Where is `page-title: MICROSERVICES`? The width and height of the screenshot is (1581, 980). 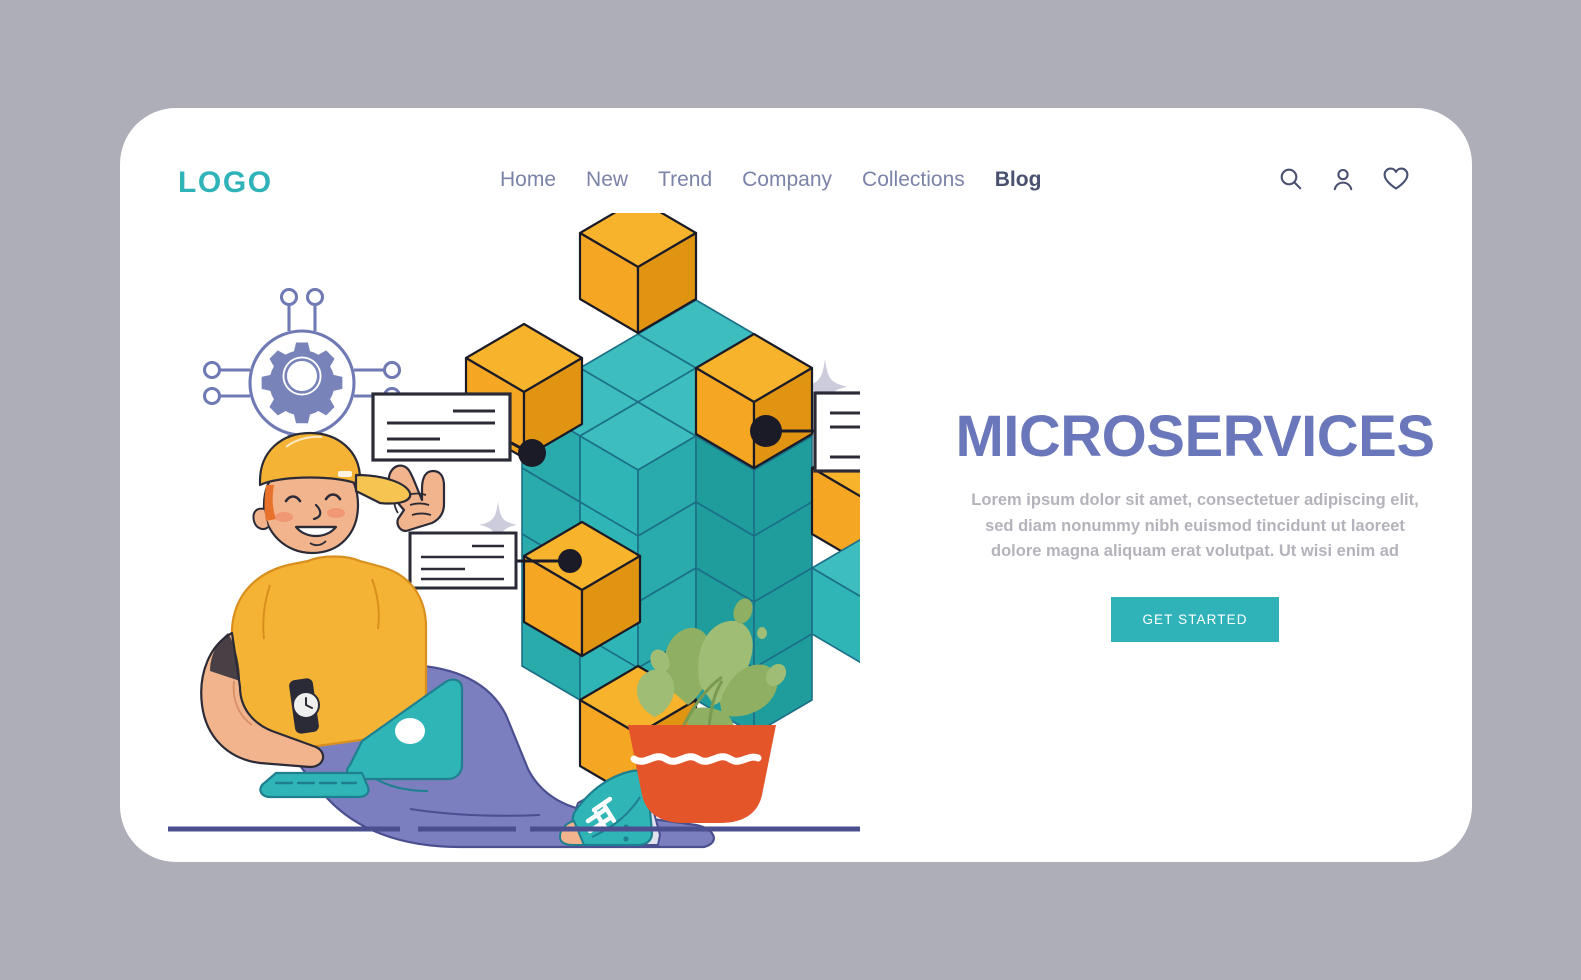
page-title: MICROSERVICES is located at coordinates (1195, 436).